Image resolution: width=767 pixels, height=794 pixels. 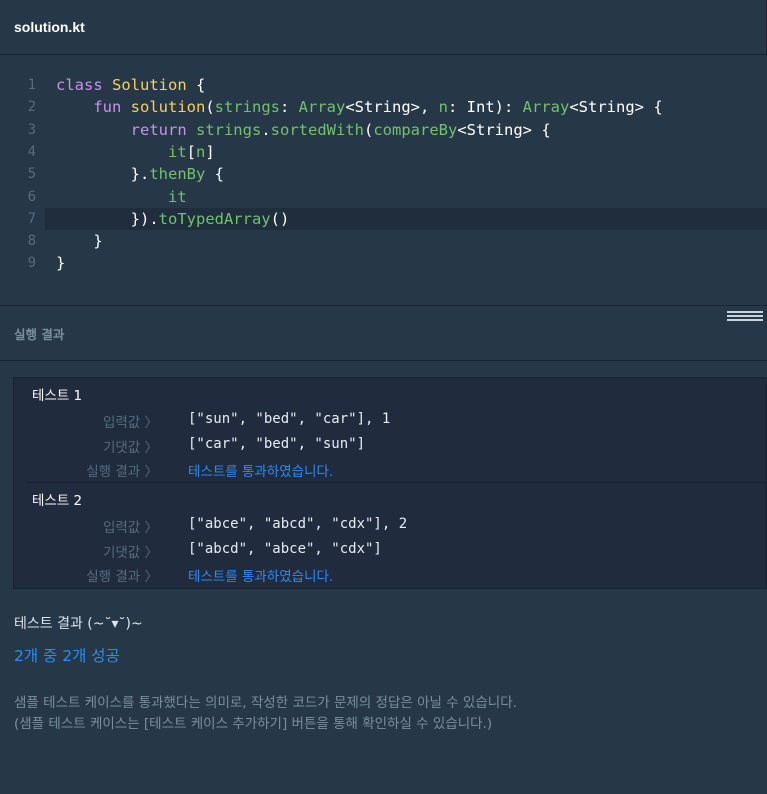 What do you see at coordinates (122, 577) in the screenshot?
I see `test-2-result-label: 실행 결과 〉` at bounding box center [122, 577].